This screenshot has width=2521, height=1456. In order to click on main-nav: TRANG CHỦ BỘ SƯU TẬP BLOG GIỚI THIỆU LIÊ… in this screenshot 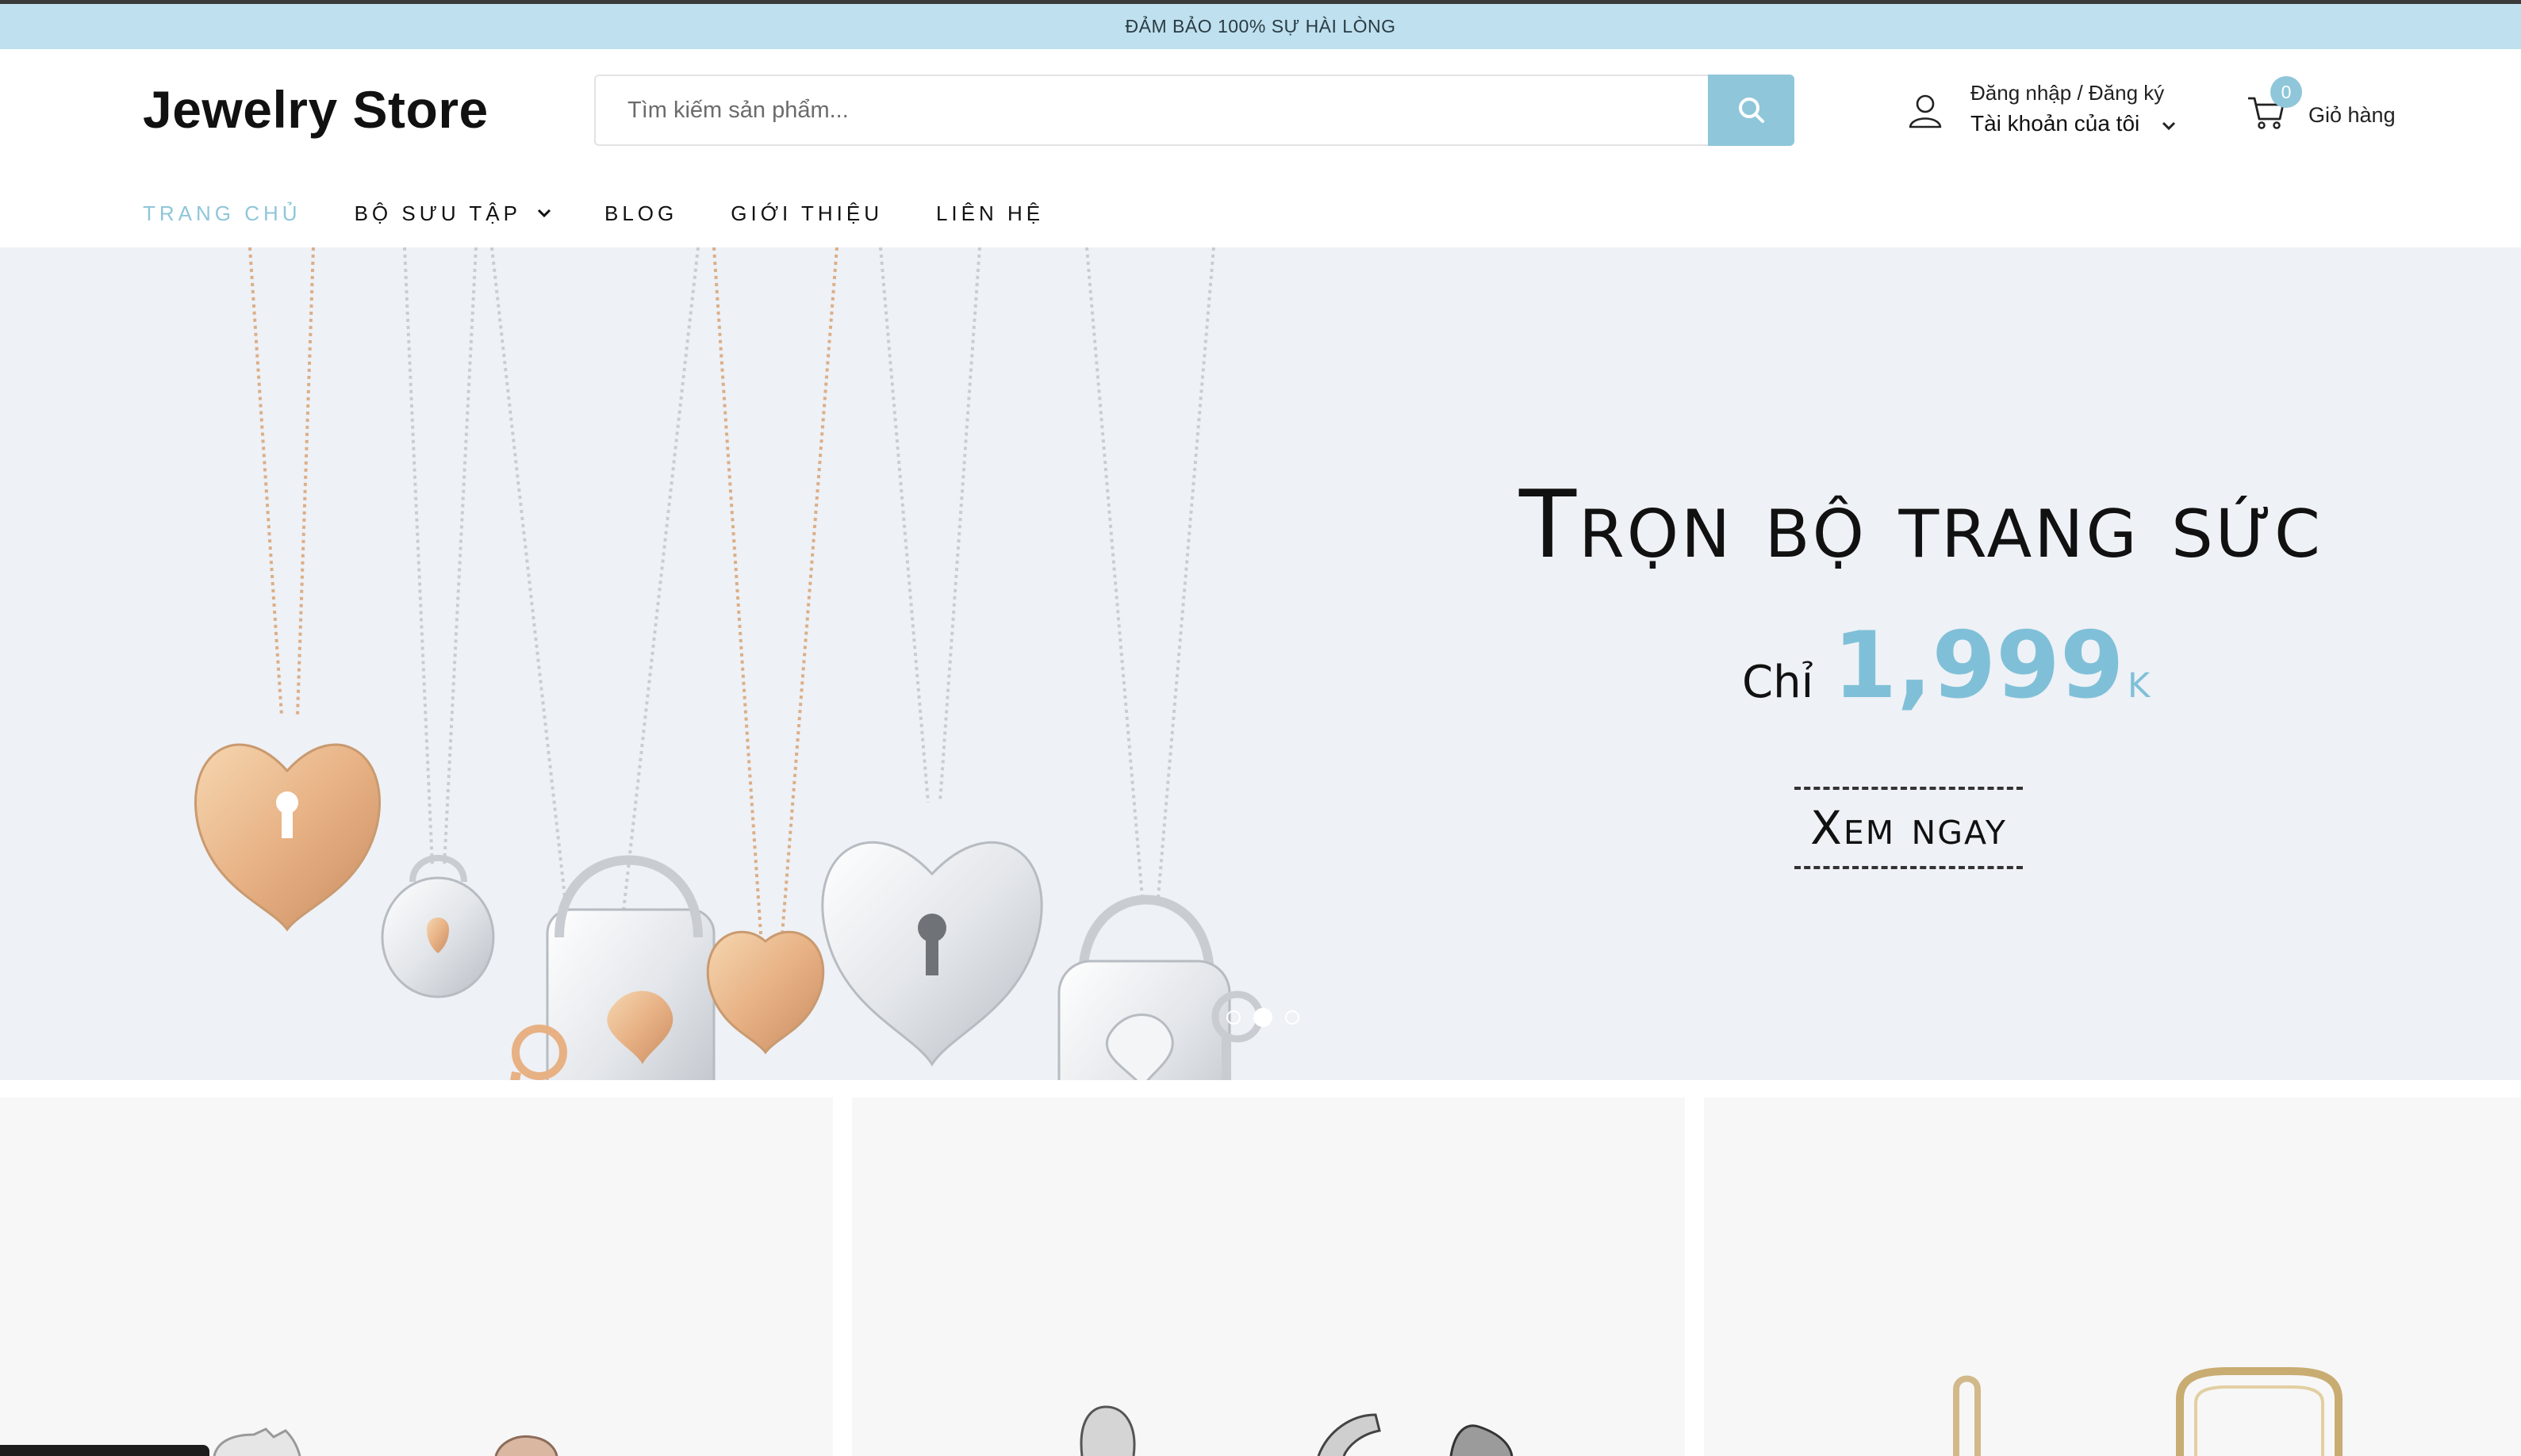, I will do `click(620, 213)`.